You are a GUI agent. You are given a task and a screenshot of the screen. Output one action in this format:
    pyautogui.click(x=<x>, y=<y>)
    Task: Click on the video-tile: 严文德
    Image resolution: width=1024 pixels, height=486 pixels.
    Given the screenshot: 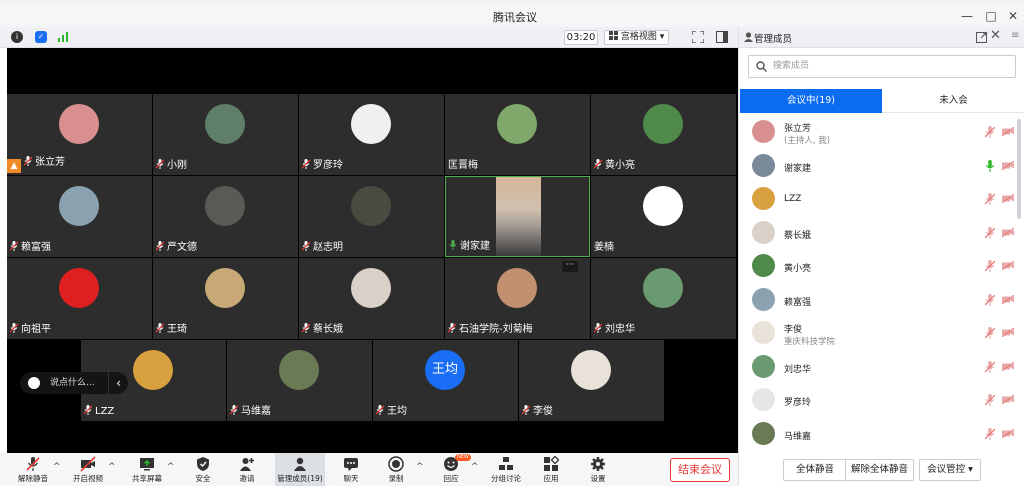 What is the action you would take?
    pyautogui.click(x=225, y=216)
    